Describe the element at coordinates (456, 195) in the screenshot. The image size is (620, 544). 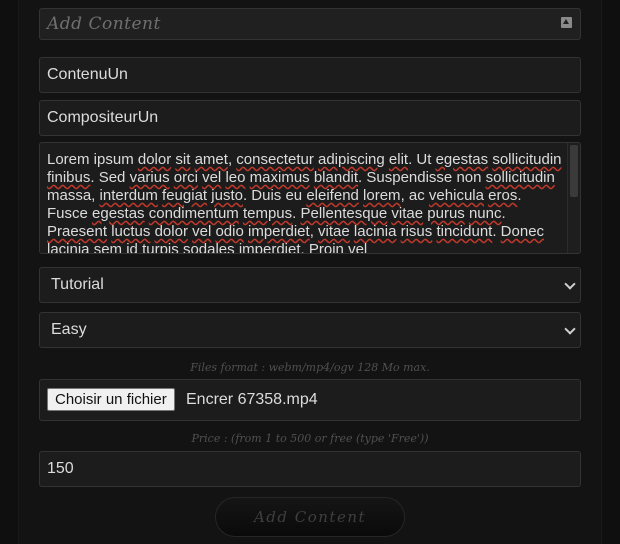
I see `spellcheck-word: vehicula` at that location.